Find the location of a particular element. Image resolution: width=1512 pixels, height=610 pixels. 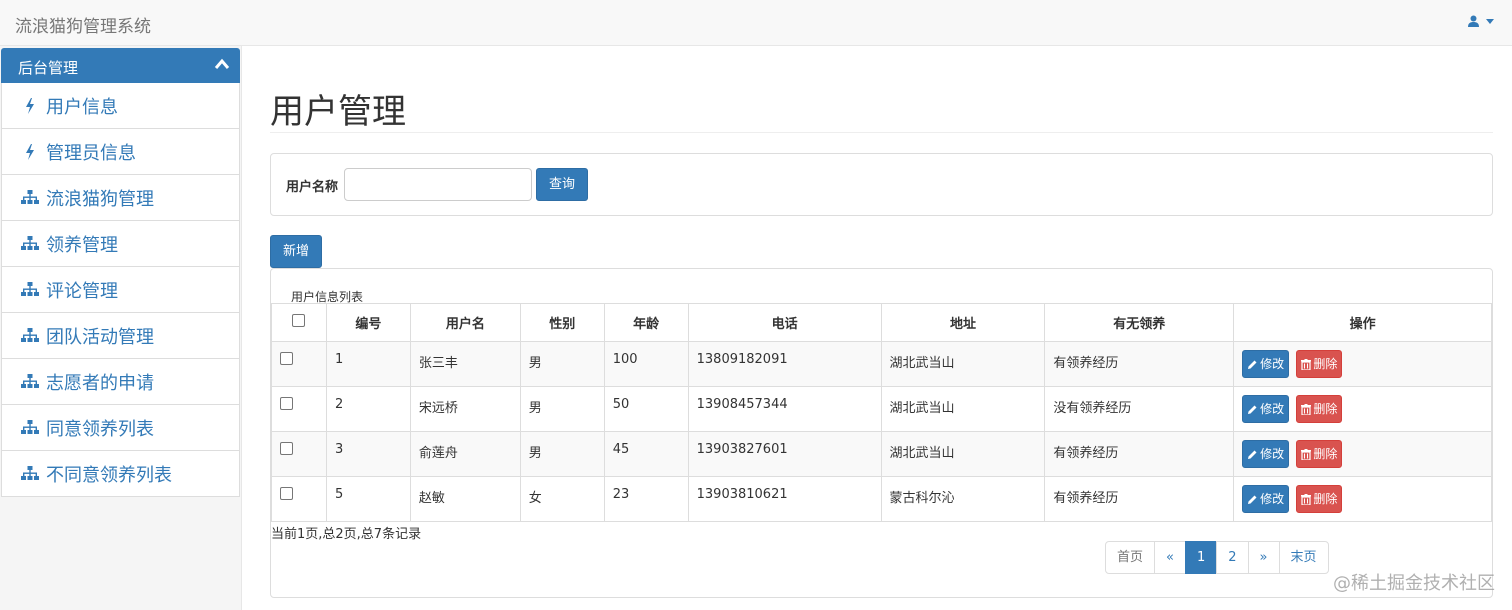

column-header: 操作 is located at coordinates (1362, 322).